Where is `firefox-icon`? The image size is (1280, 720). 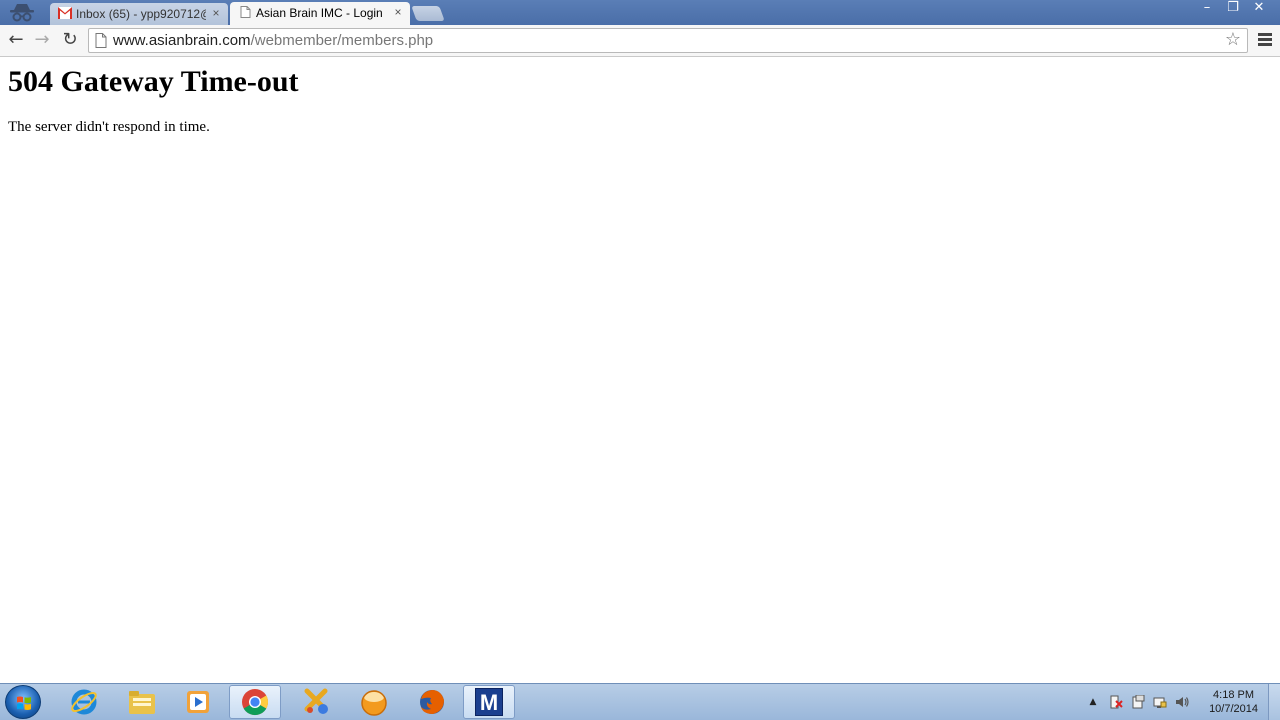 firefox-icon is located at coordinates (432, 702).